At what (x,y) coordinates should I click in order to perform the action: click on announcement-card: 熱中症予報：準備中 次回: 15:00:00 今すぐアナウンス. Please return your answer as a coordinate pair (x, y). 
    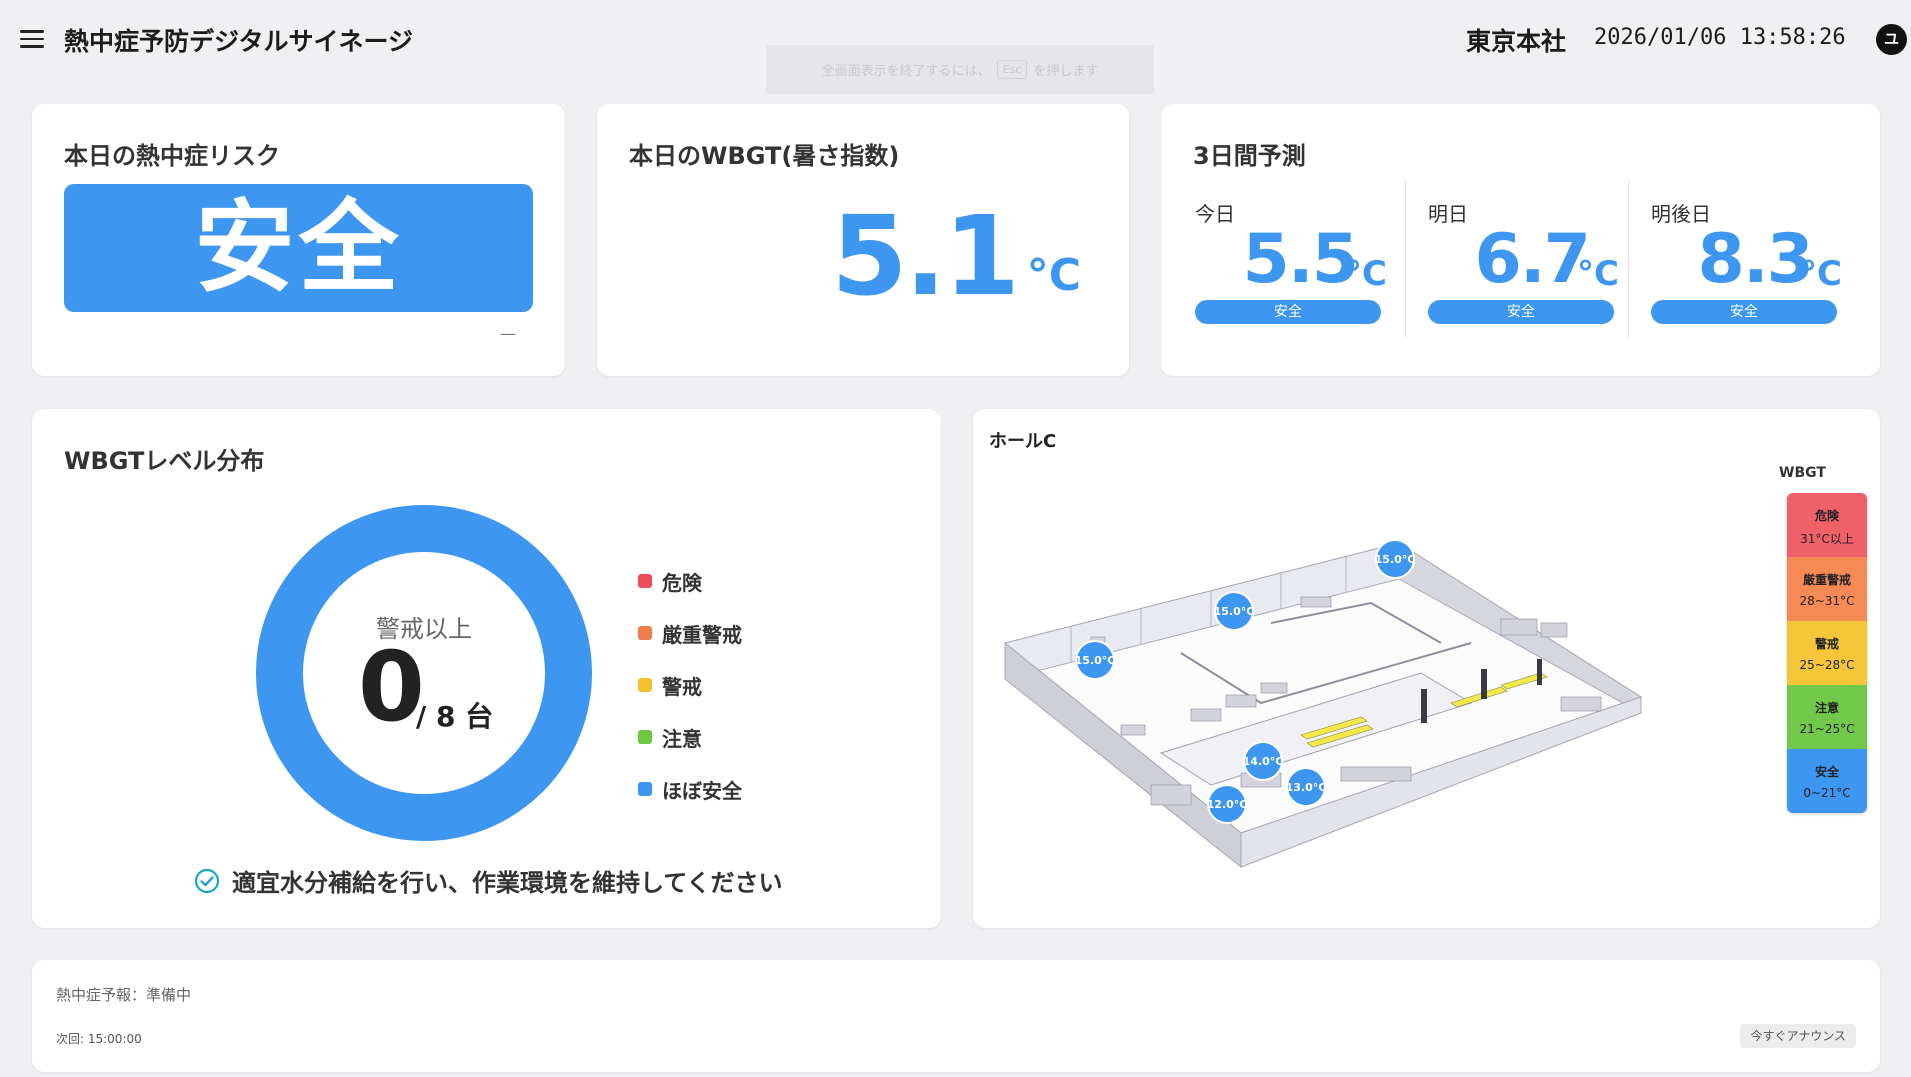
    Looking at the image, I should click on (956, 1016).